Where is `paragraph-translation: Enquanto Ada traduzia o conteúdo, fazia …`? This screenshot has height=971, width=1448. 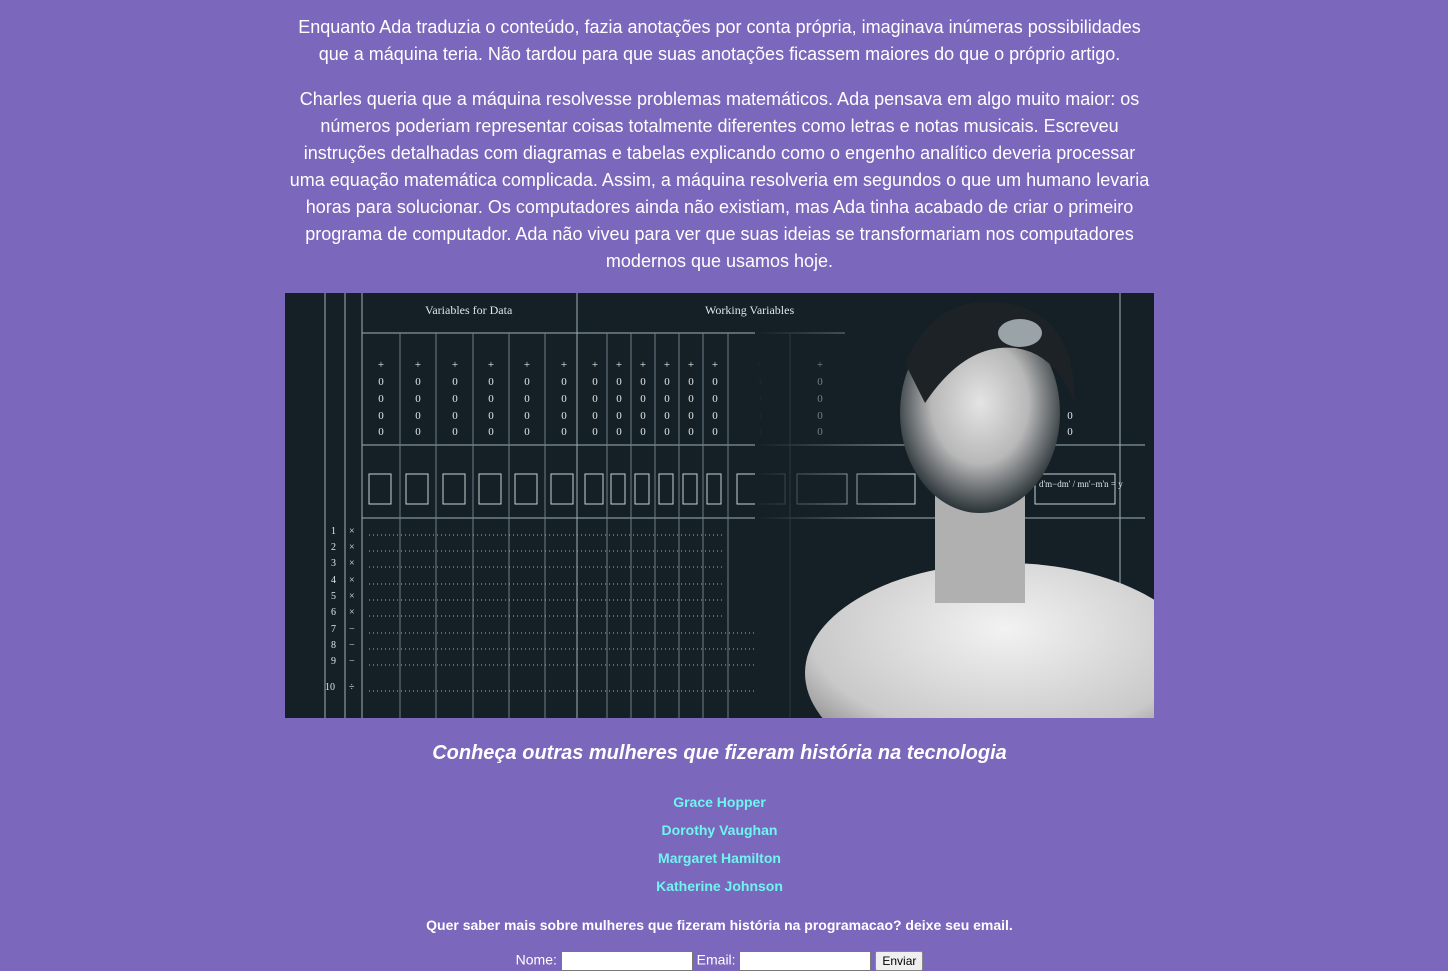 paragraph-translation: Enquanto Ada traduzia o conteúdo, fazia … is located at coordinates (719, 40).